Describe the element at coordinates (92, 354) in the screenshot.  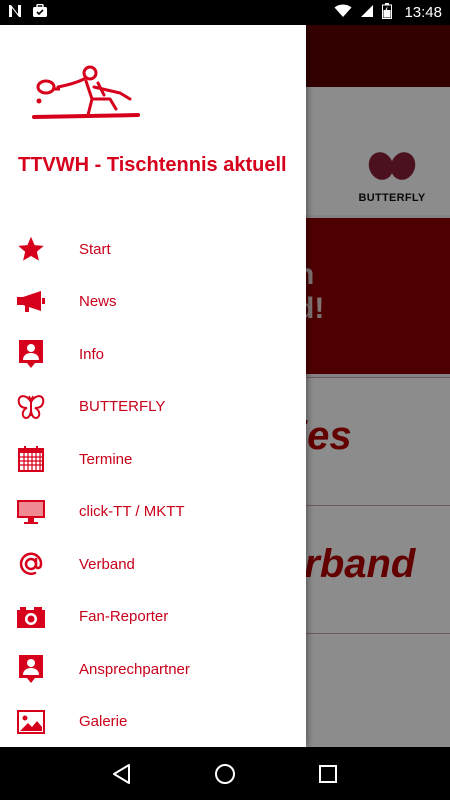
I see `menu-item-label: Info` at that location.